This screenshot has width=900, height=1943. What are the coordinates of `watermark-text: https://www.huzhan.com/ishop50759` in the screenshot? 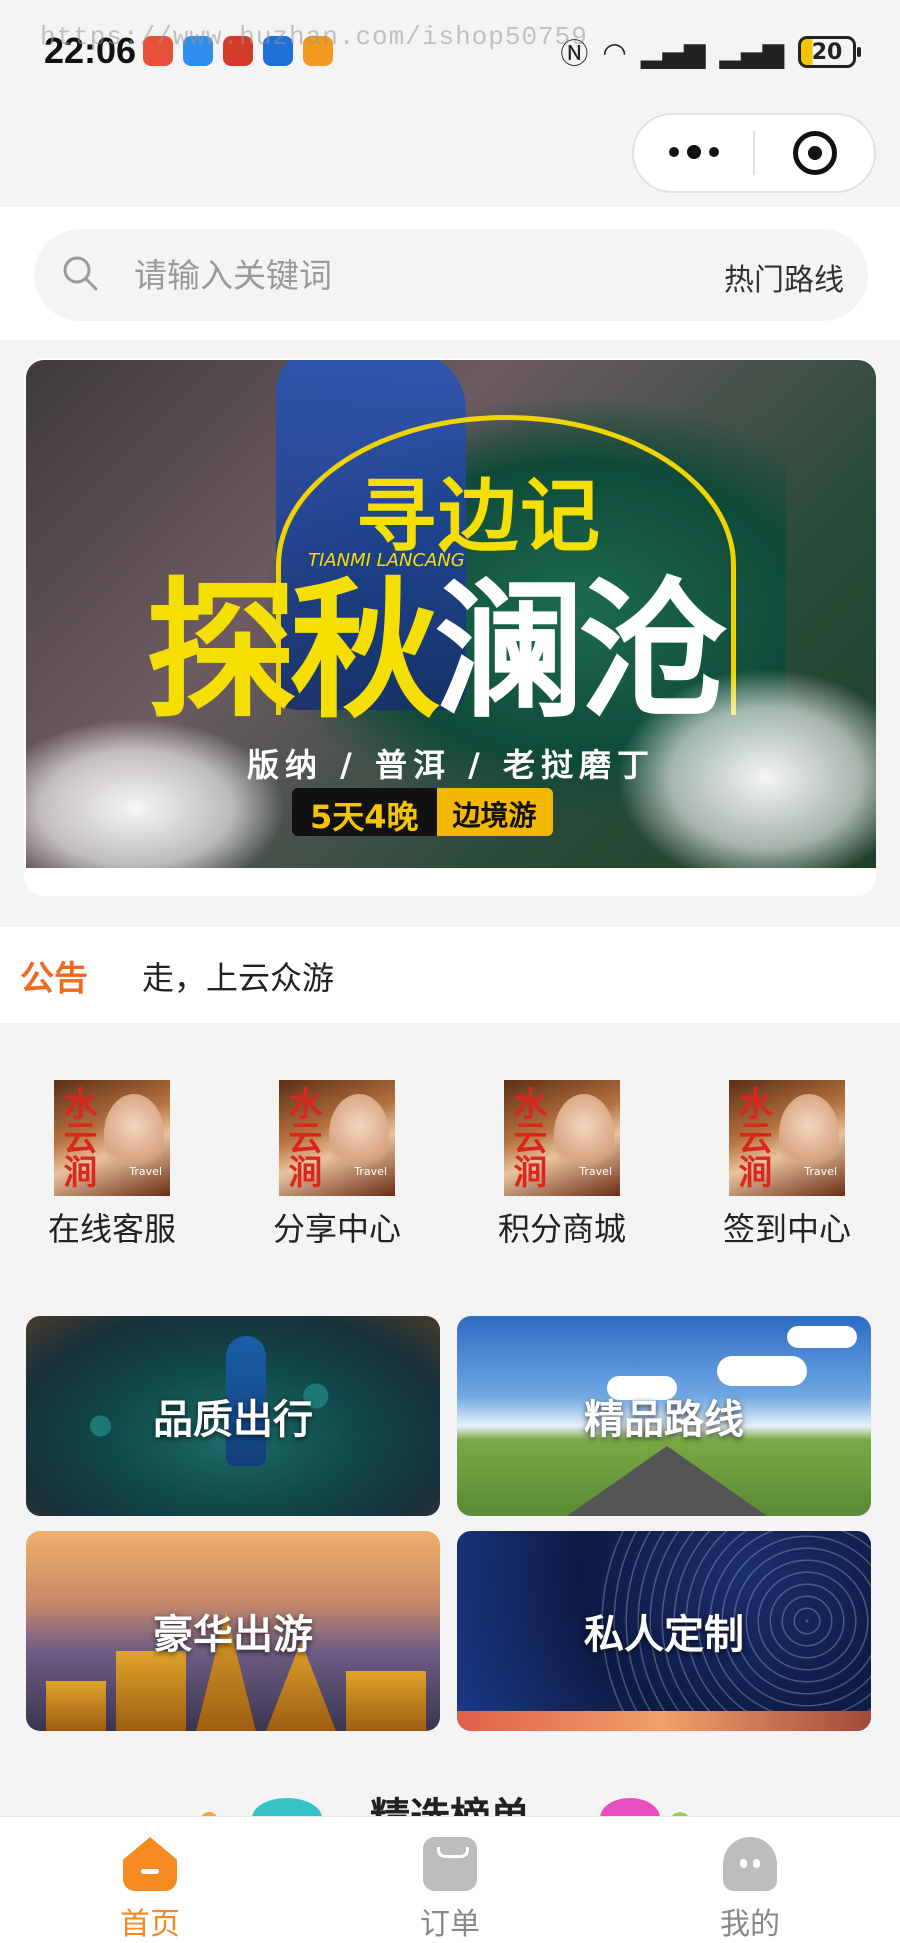 It's located at (314, 37).